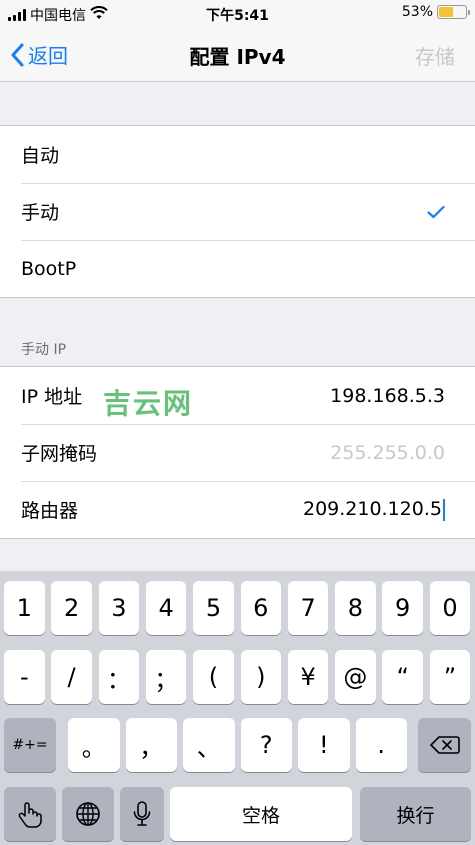 The height and width of the screenshot is (845, 475). What do you see at coordinates (49, 268) in the screenshot?
I see `mode-label: BootP` at bounding box center [49, 268].